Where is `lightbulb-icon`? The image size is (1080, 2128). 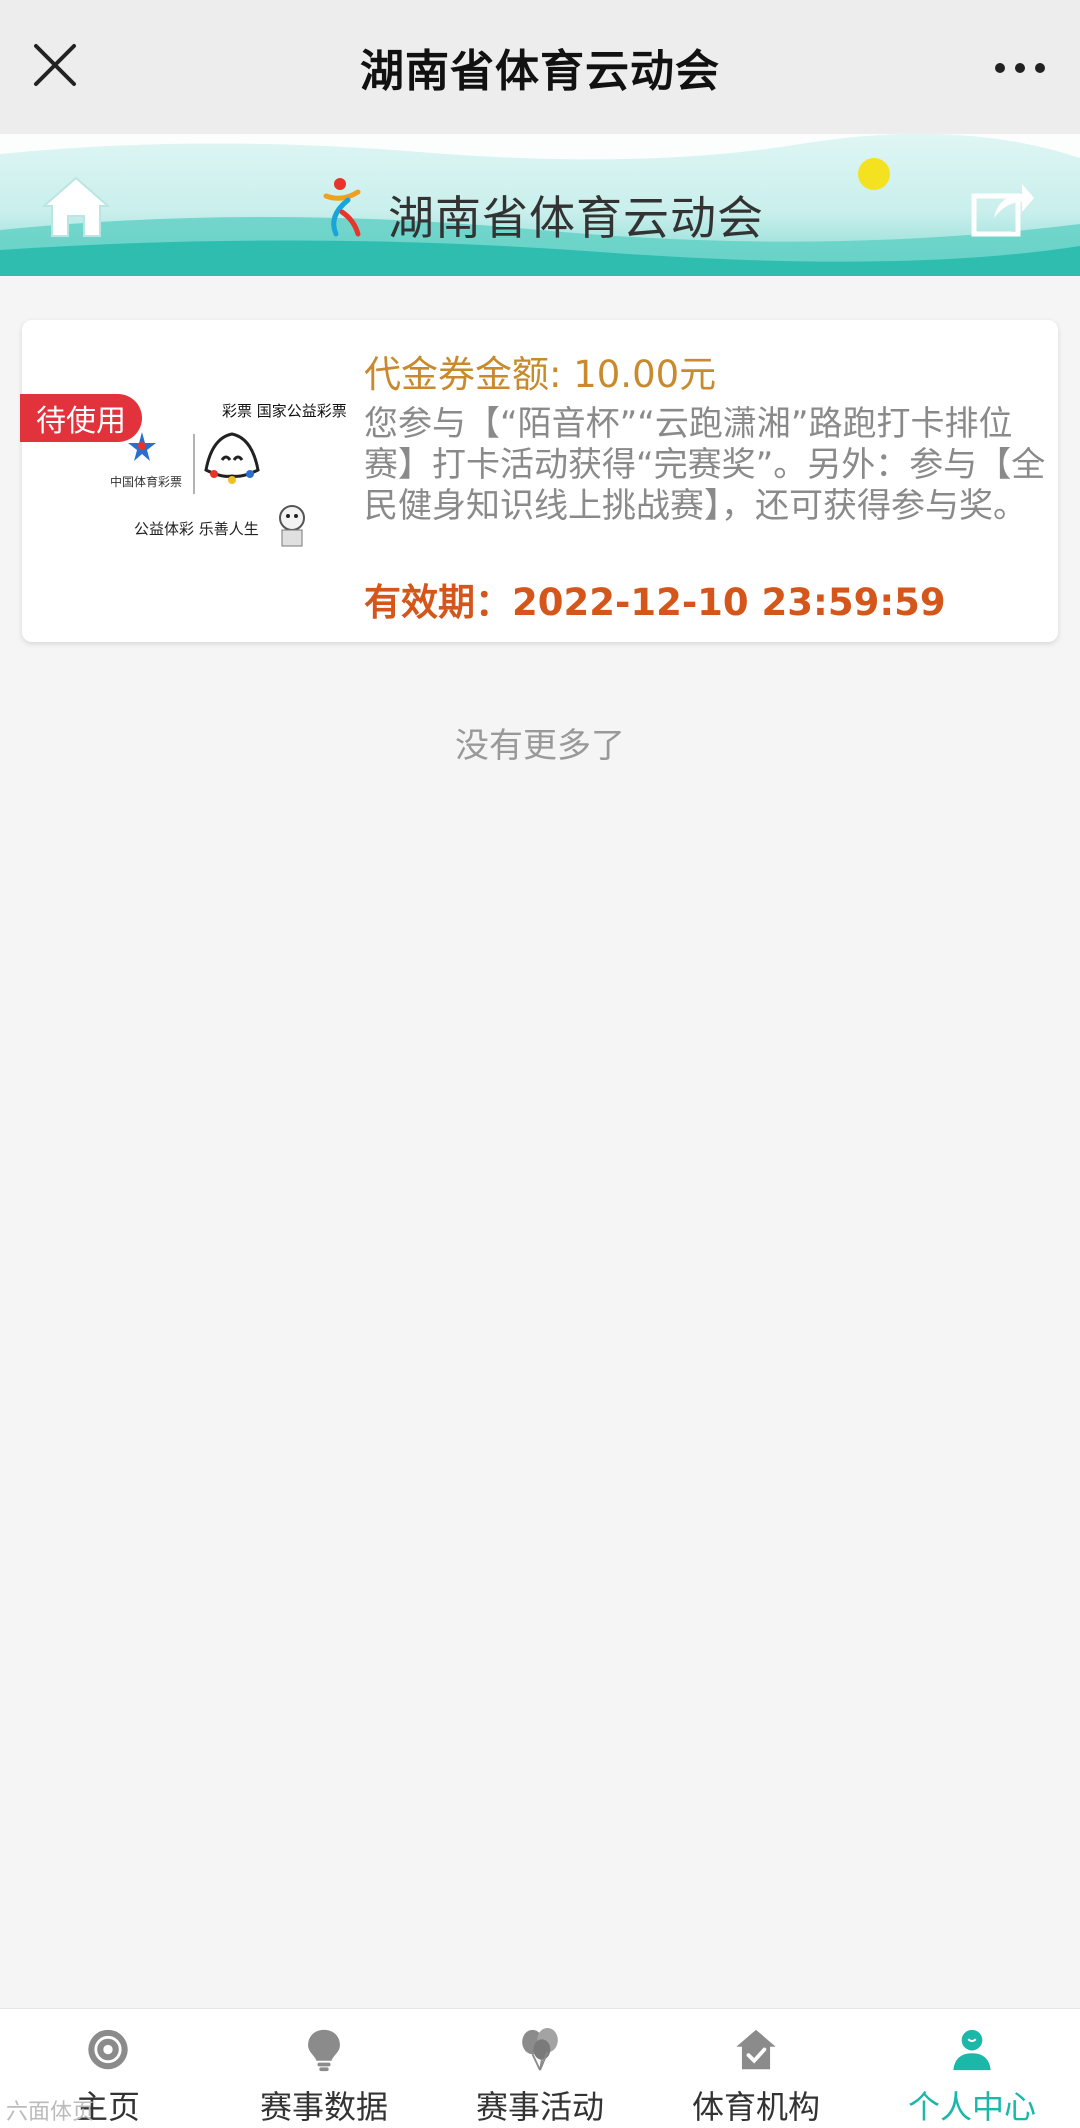
lightbulb-icon is located at coordinates (324, 2050).